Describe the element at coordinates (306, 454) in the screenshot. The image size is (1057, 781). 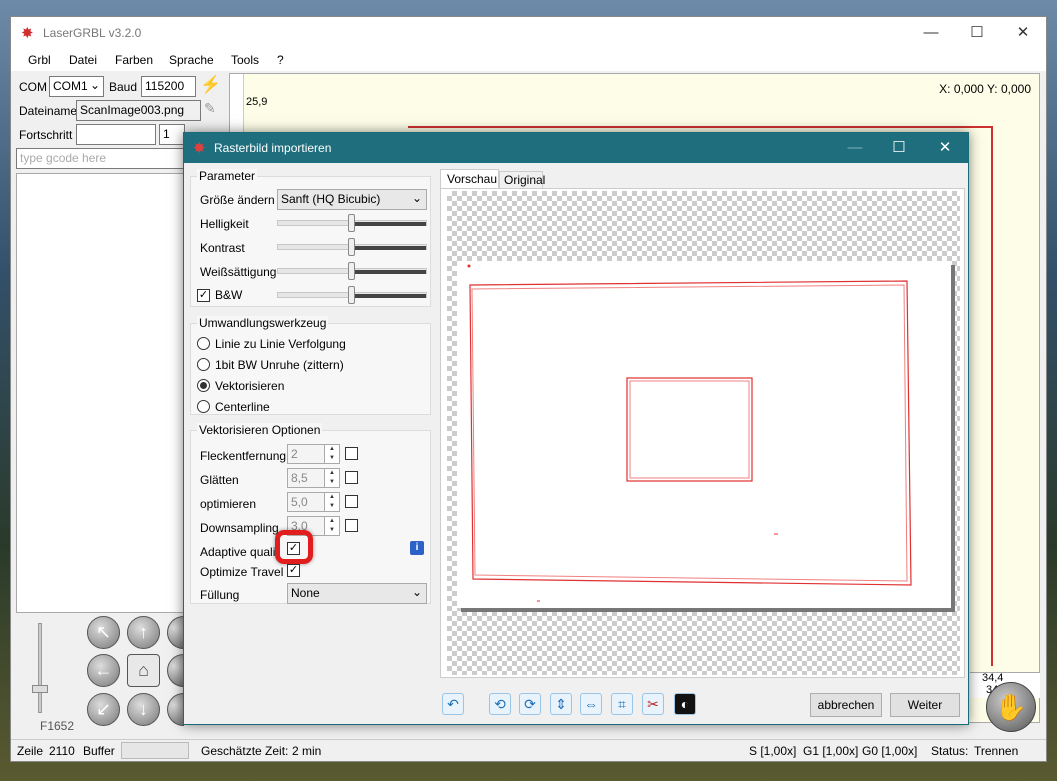
I see `flecken-input: 2` at that location.